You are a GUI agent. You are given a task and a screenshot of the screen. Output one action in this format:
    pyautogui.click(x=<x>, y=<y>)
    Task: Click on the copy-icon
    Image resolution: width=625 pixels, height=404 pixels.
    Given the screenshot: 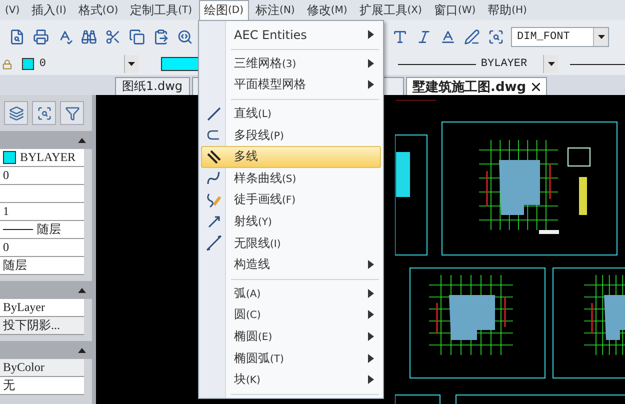 What is the action you would take?
    pyautogui.click(x=137, y=37)
    